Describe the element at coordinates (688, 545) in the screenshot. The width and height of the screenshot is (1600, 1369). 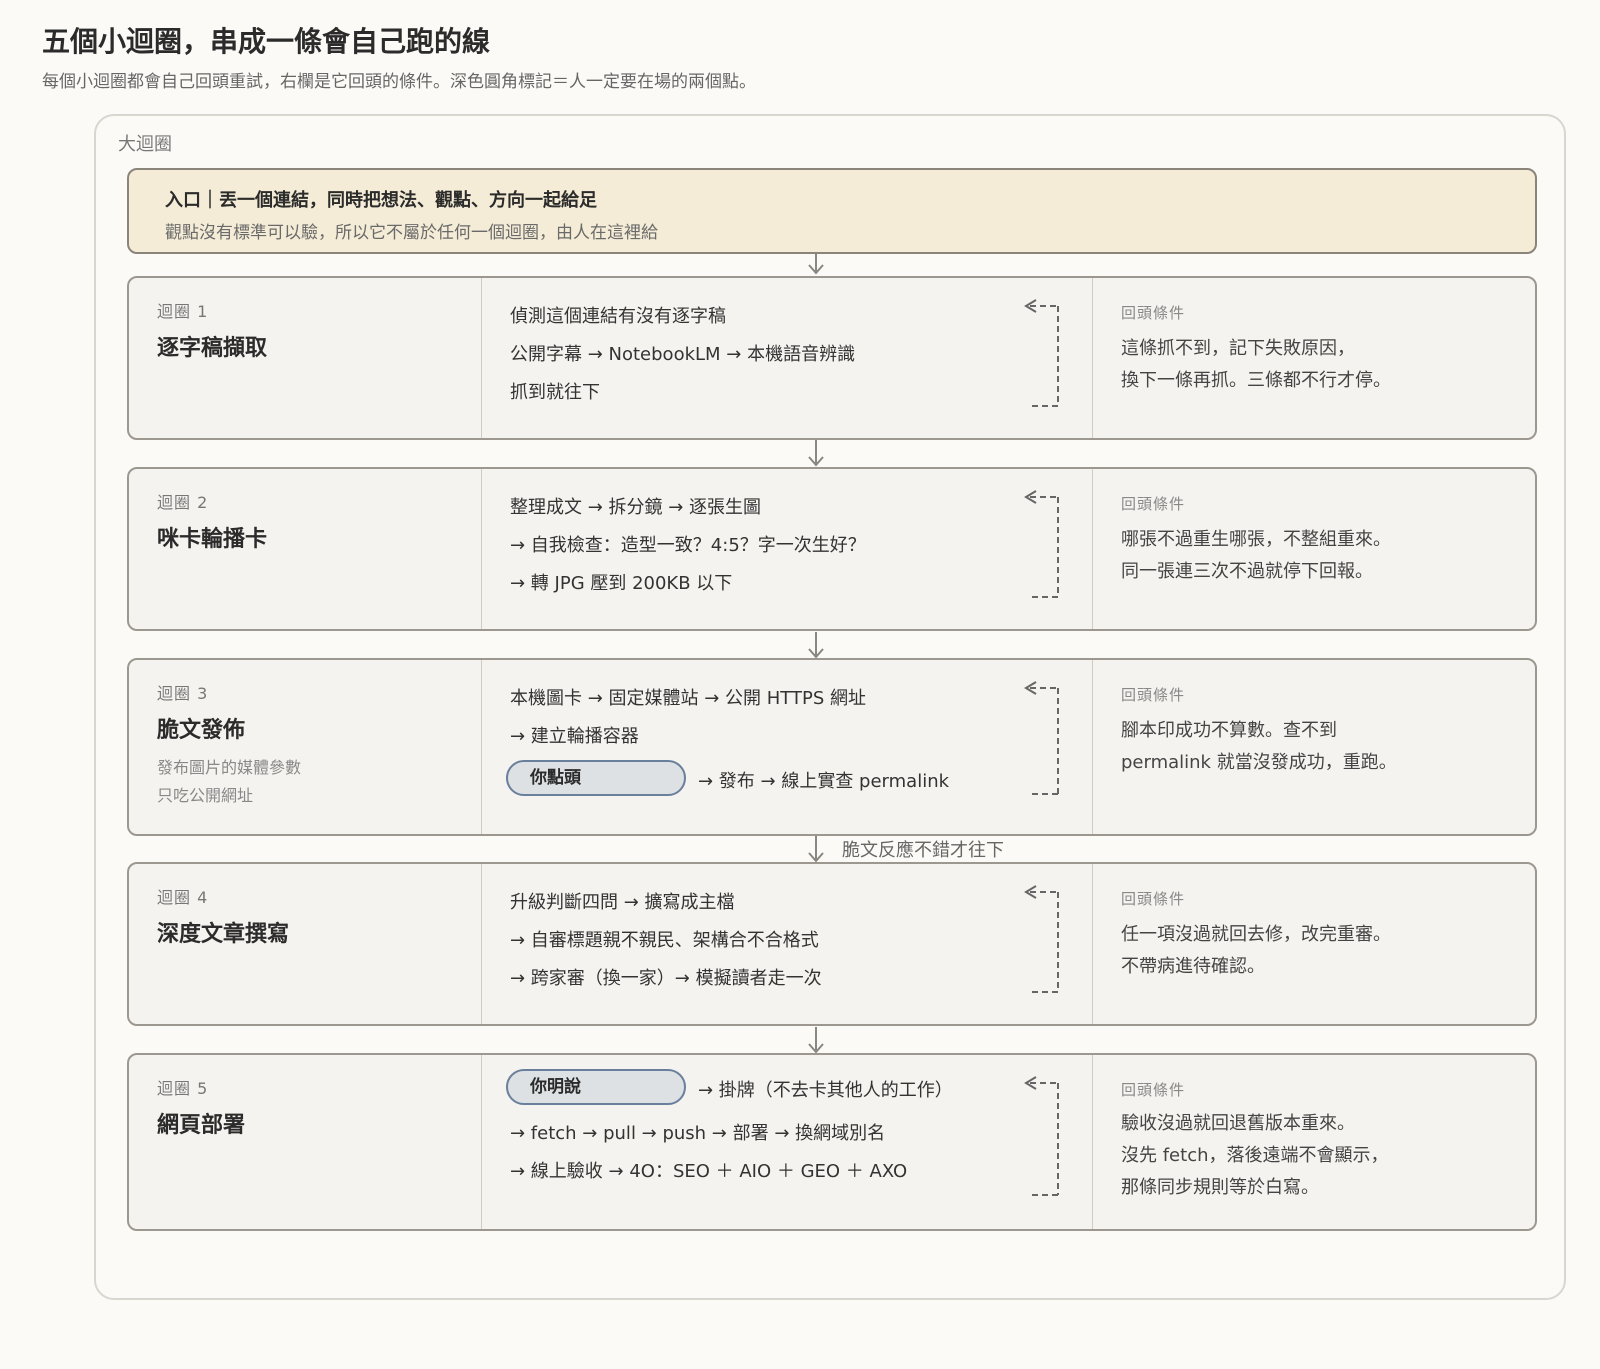
I see `loop-step: → 自我檢查：造型一致？4:5？字一次生好？` at that location.